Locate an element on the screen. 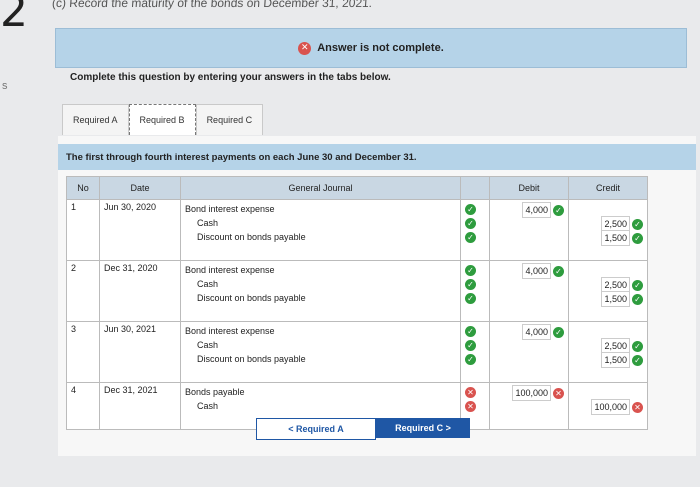 This screenshot has height=487, width=700. entry-date: Dec 31, 2021 is located at coordinates (140, 406).